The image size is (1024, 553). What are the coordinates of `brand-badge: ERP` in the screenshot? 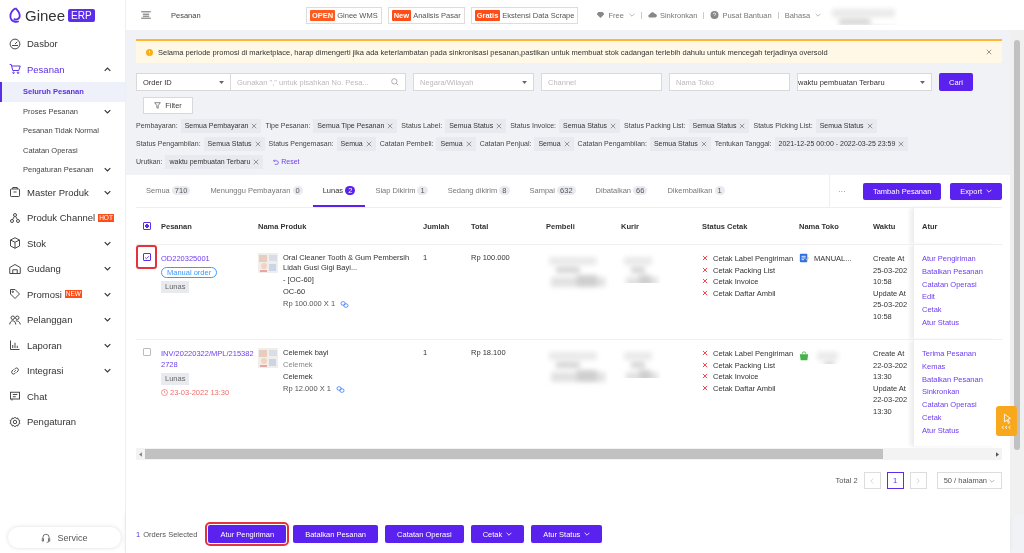 It's located at (81, 15).